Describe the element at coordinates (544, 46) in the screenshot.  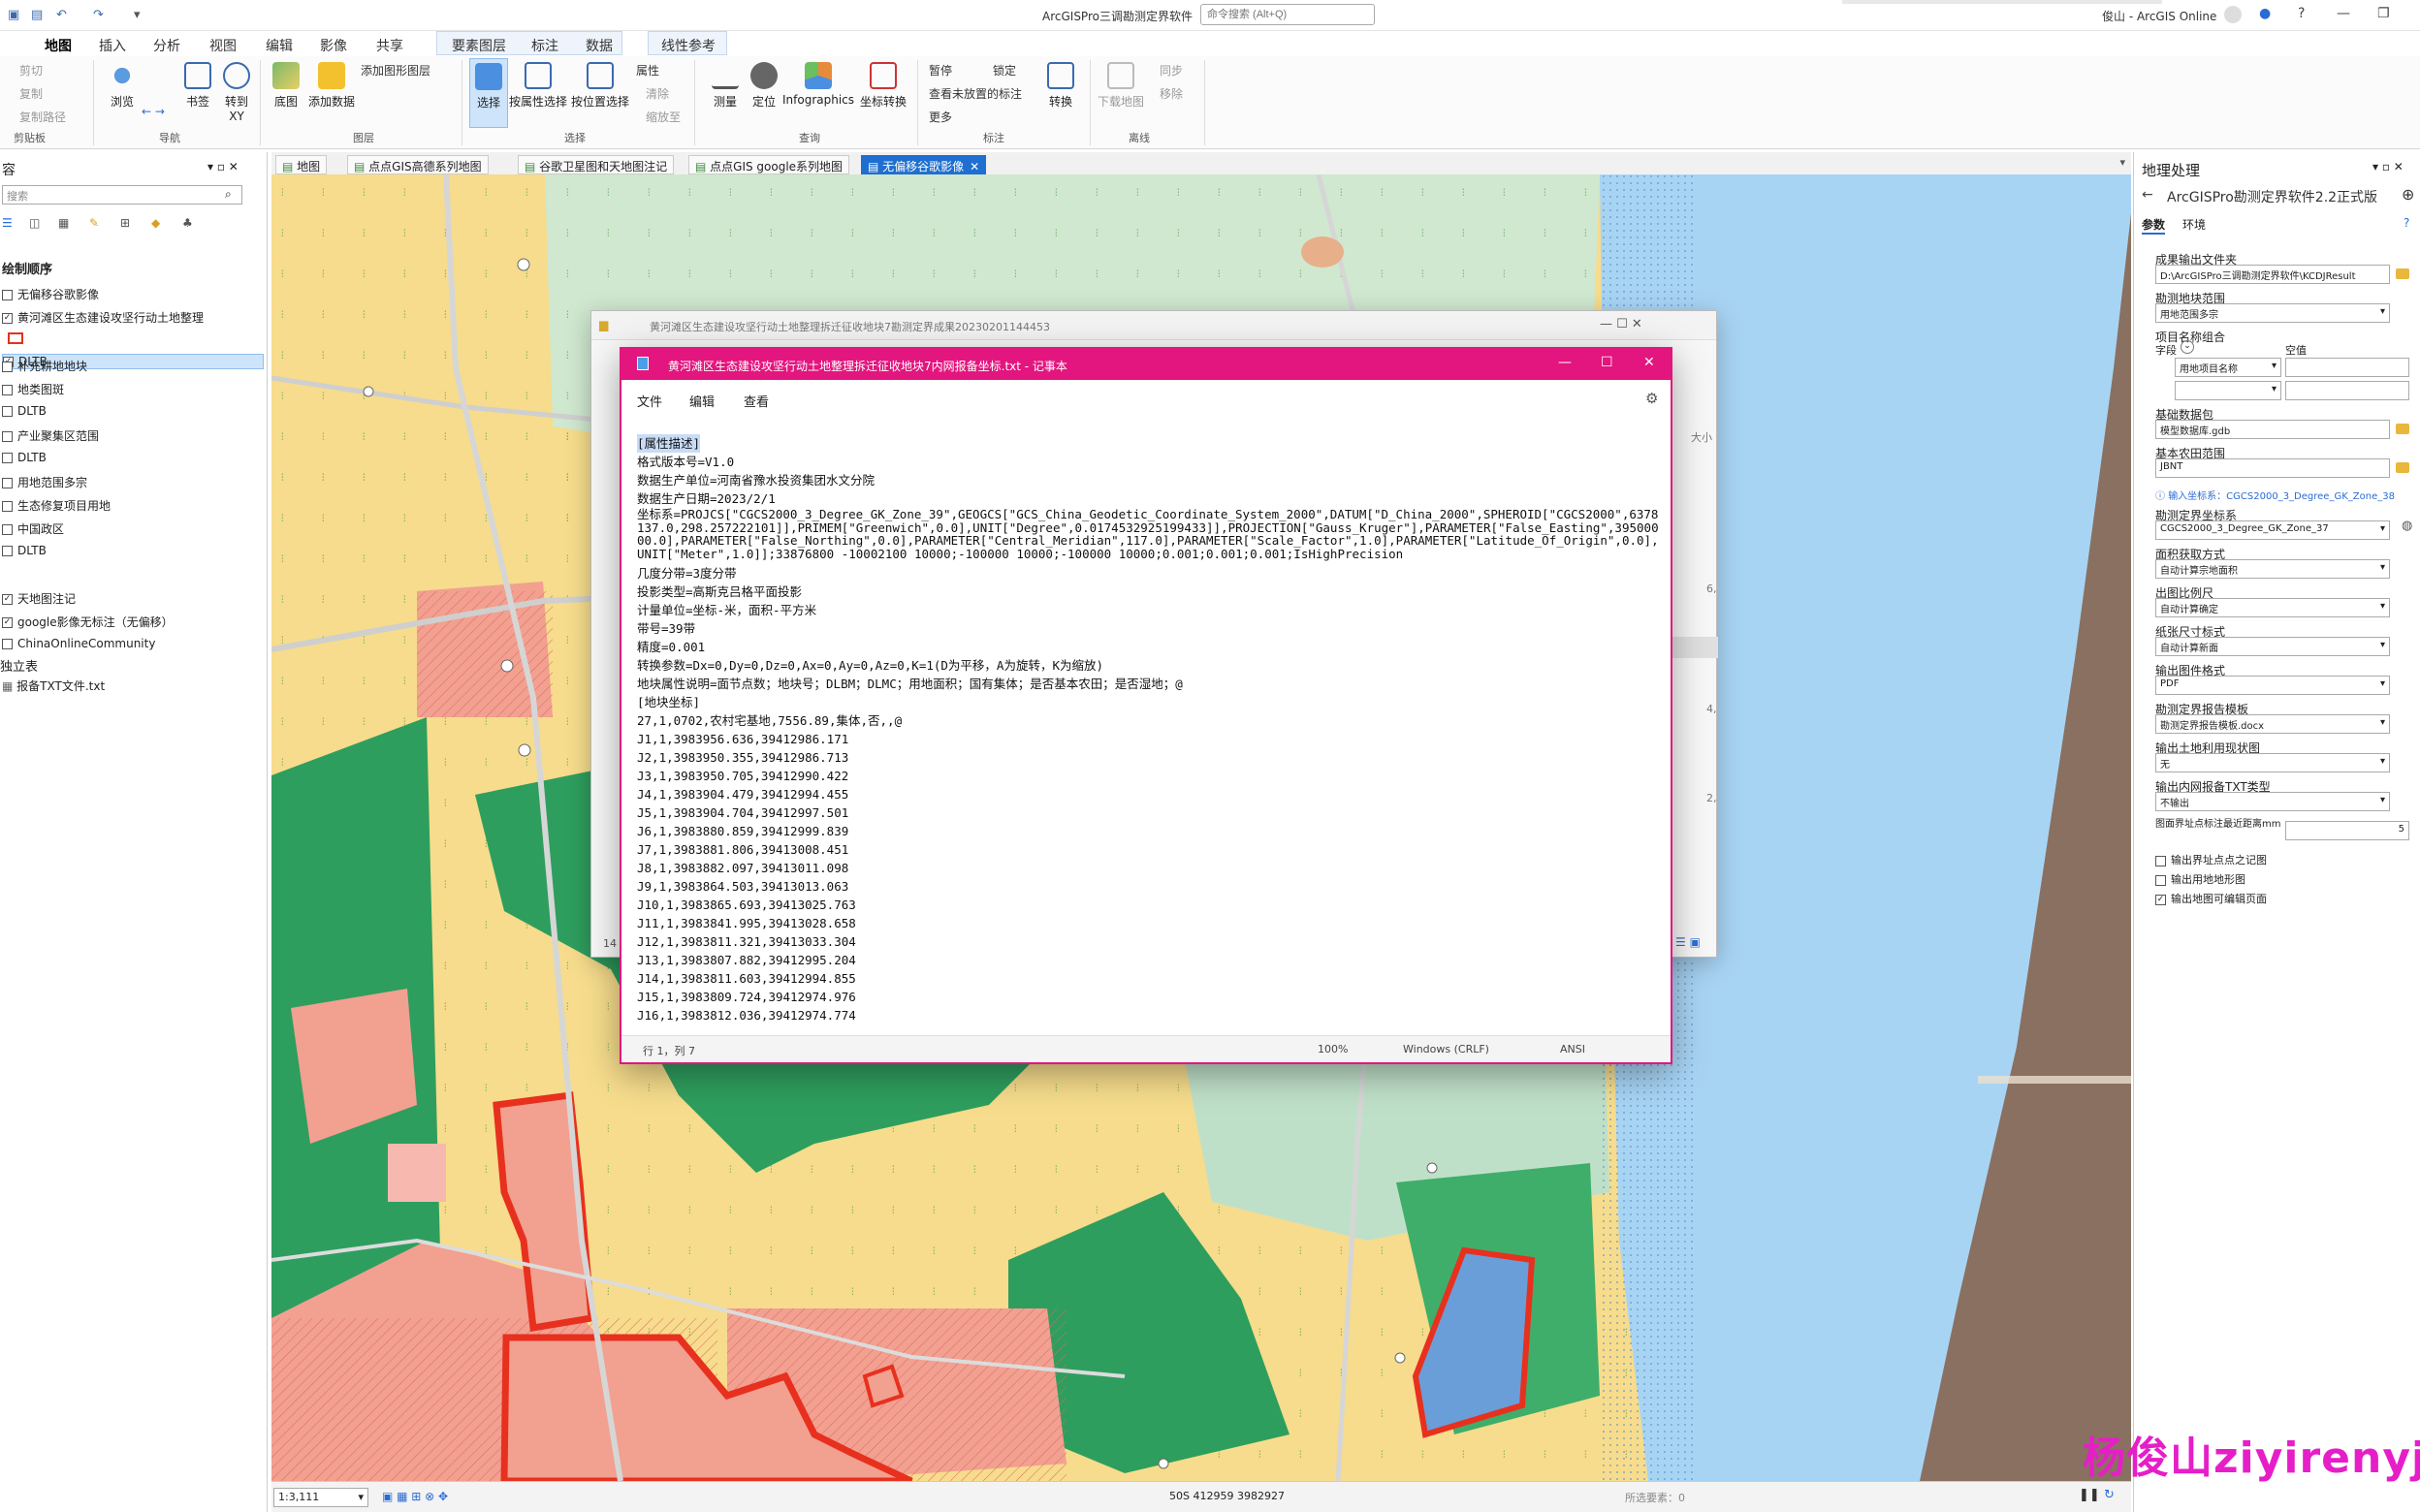
I see `tab-labeling: 标注` at that location.